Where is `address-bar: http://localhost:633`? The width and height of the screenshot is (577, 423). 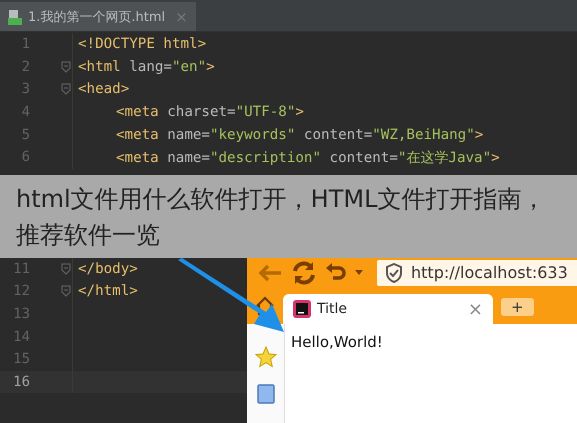
address-bar: http://localhost:633 is located at coordinates (477, 273).